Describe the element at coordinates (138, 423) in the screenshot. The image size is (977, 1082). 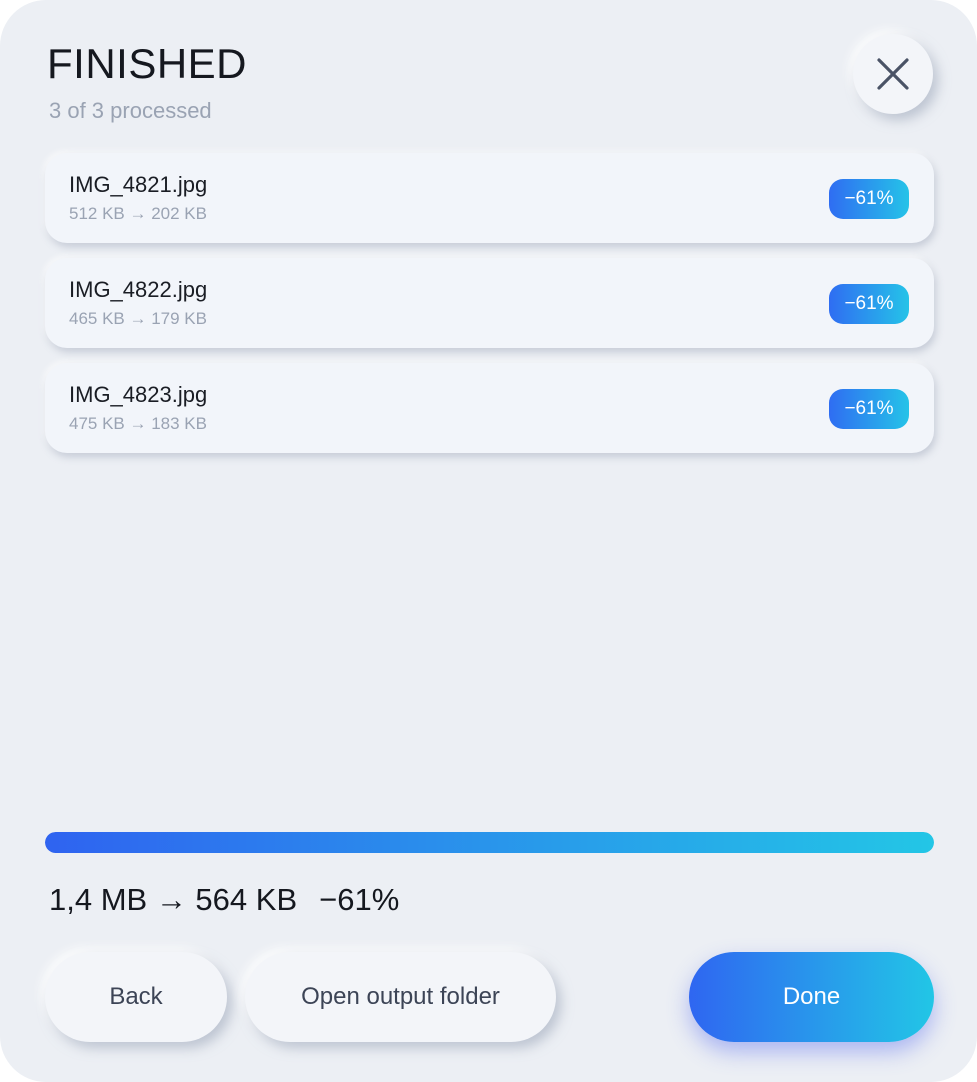
I see `file-sizes: 475 KB → 183 KB` at that location.